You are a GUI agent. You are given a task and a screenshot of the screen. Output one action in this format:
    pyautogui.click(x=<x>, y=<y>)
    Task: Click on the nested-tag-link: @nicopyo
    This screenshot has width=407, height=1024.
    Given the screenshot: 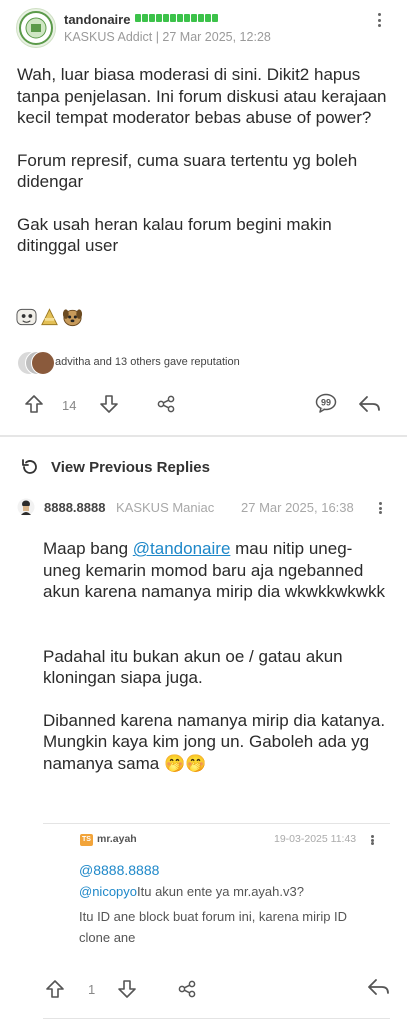 What is the action you would take?
    pyautogui.click(x=108, y=891)
    